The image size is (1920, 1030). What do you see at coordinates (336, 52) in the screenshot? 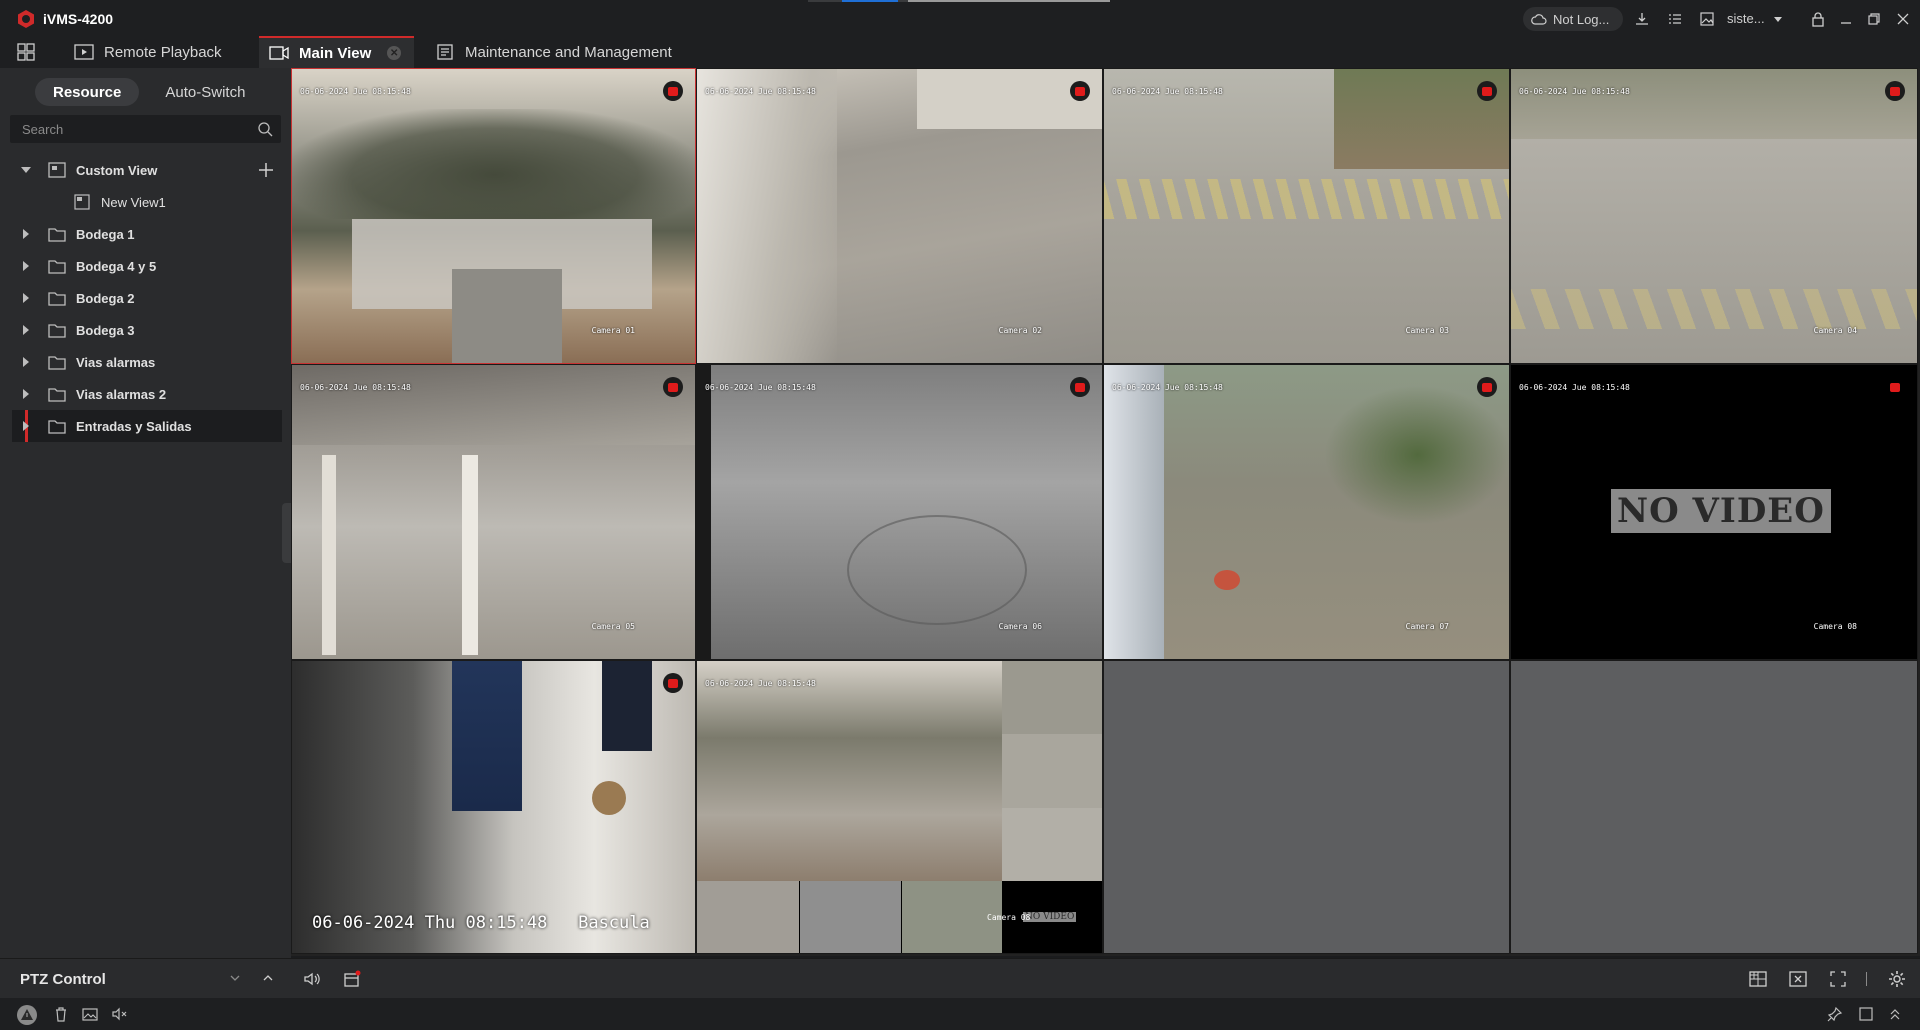
I see `tab-main-view: Main View ✕` at bounding box center [336, 52].